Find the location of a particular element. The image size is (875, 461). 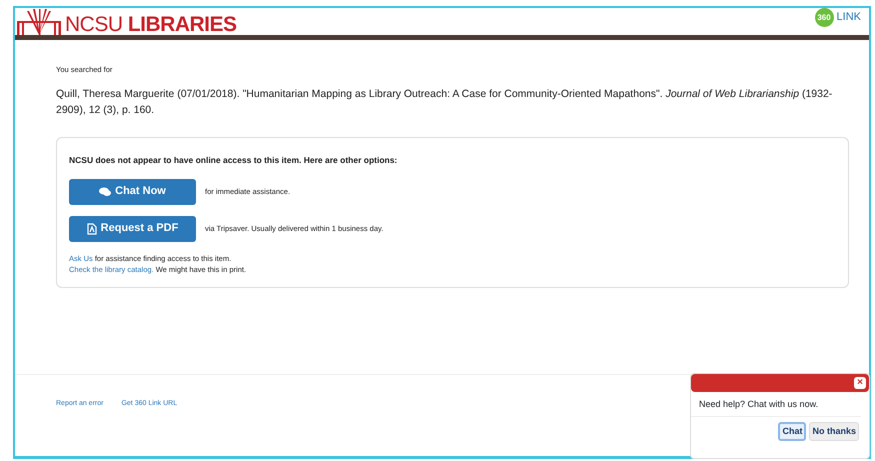

pdf-file-icon is located at coordinates (91, 228).